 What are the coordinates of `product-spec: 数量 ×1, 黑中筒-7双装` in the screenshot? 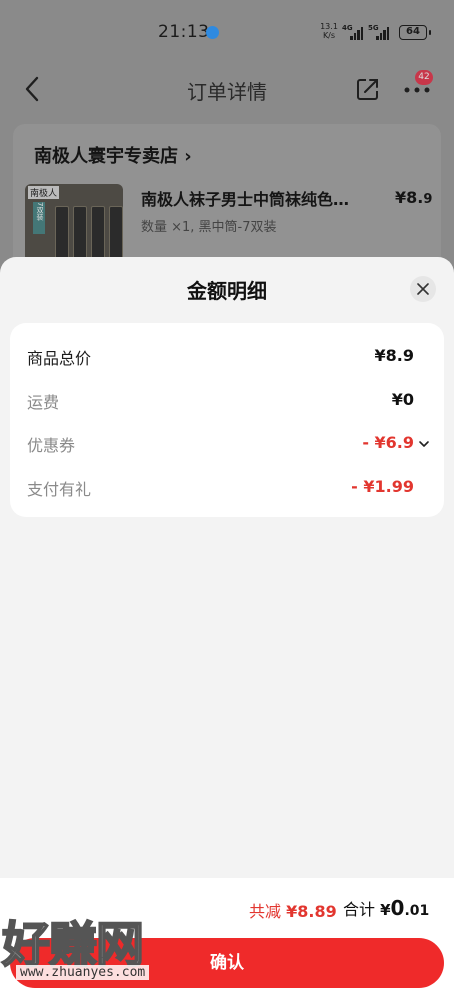 It's located at (209, 227).